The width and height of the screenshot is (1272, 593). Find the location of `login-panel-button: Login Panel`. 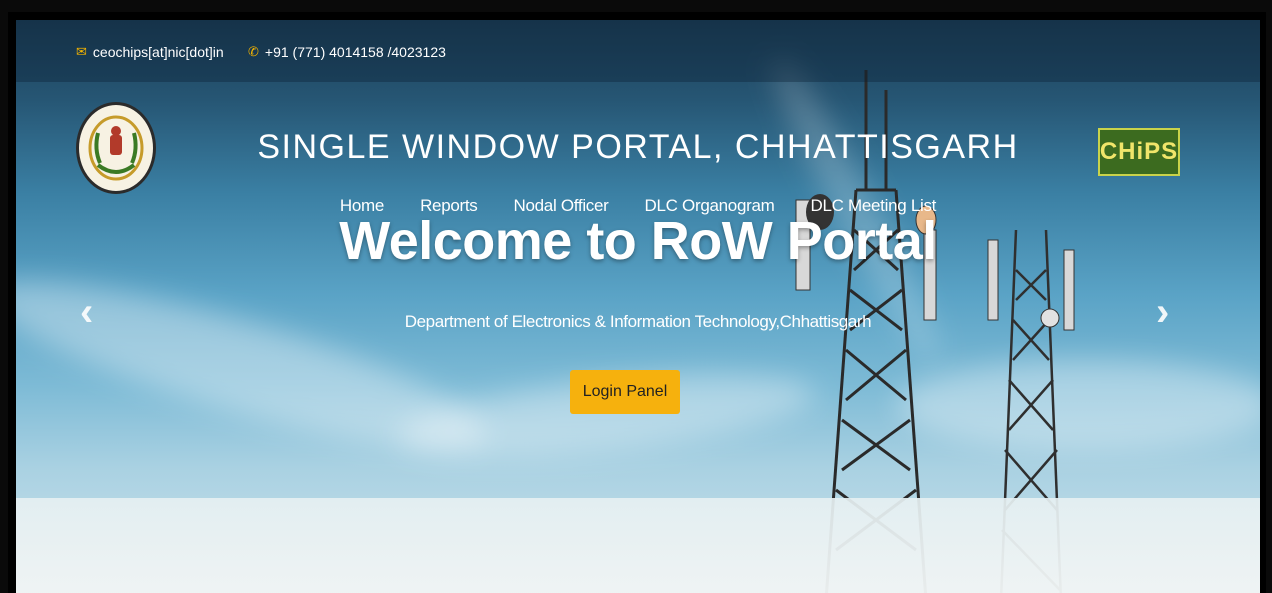

login-panel-button: Login Panel is located at coordinates (625, 392).